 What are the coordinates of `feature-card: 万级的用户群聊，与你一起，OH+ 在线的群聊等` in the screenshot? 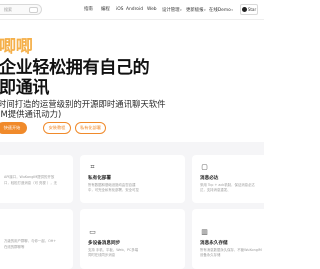 It's located at (36, 239).